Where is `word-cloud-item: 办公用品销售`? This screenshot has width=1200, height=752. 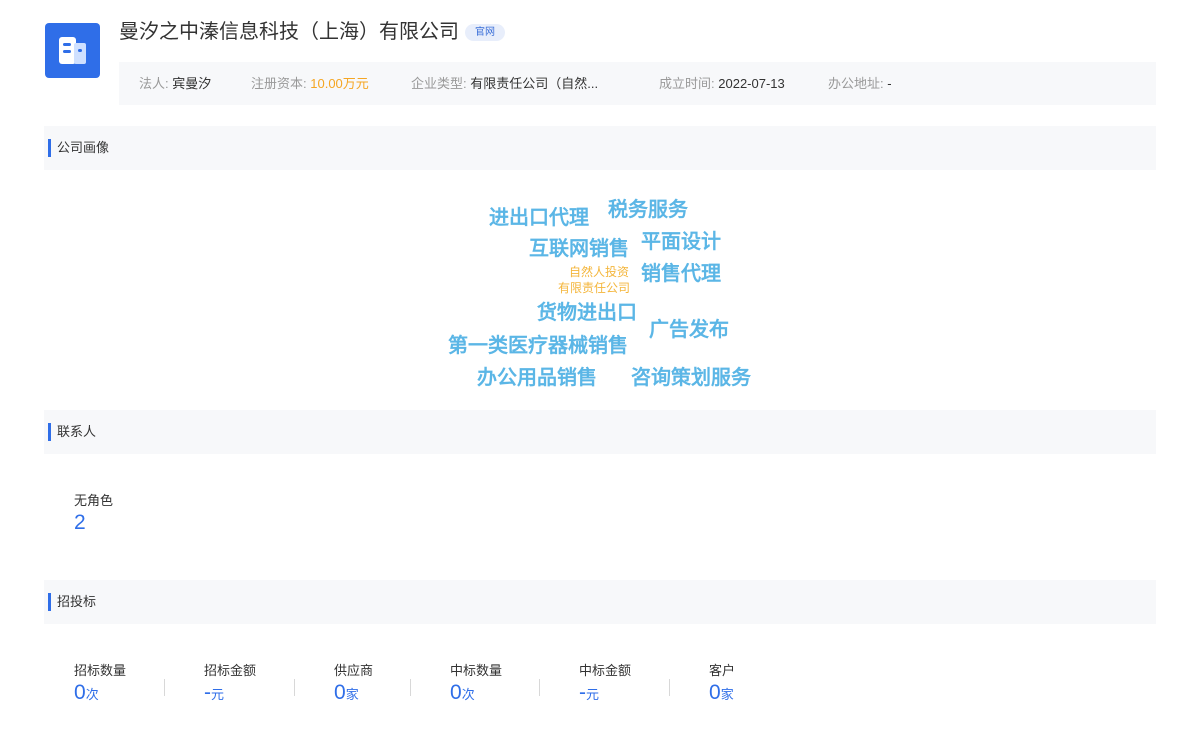
word-cloud-item: 办公用品销售 is located at coordinates (537, 378).